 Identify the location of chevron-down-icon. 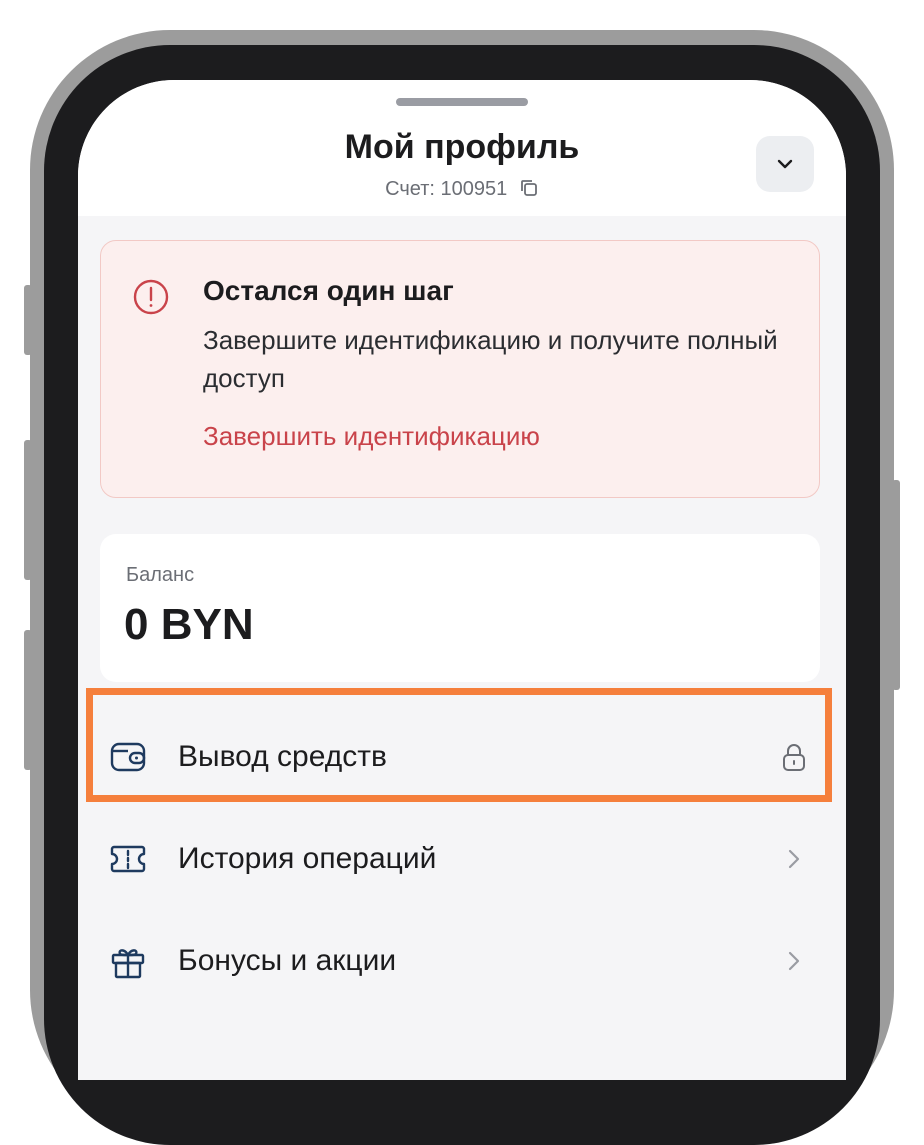
(785, 164).